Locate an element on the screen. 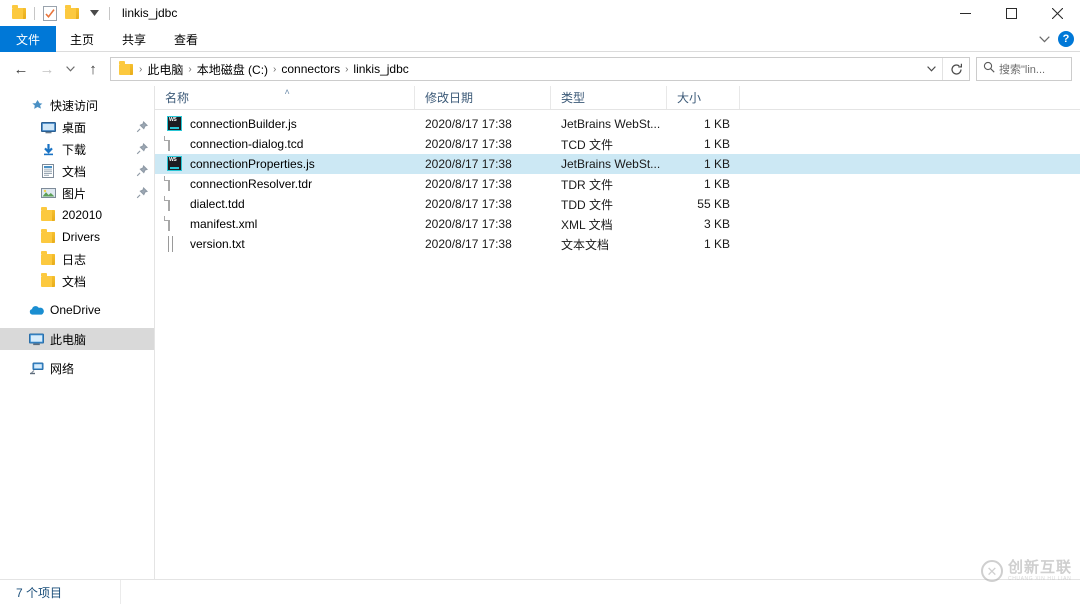 Image resolution: width=1080 pixels, height=604 pixels. file-name-label: manifest.xml is located at coordinates (224, 224).